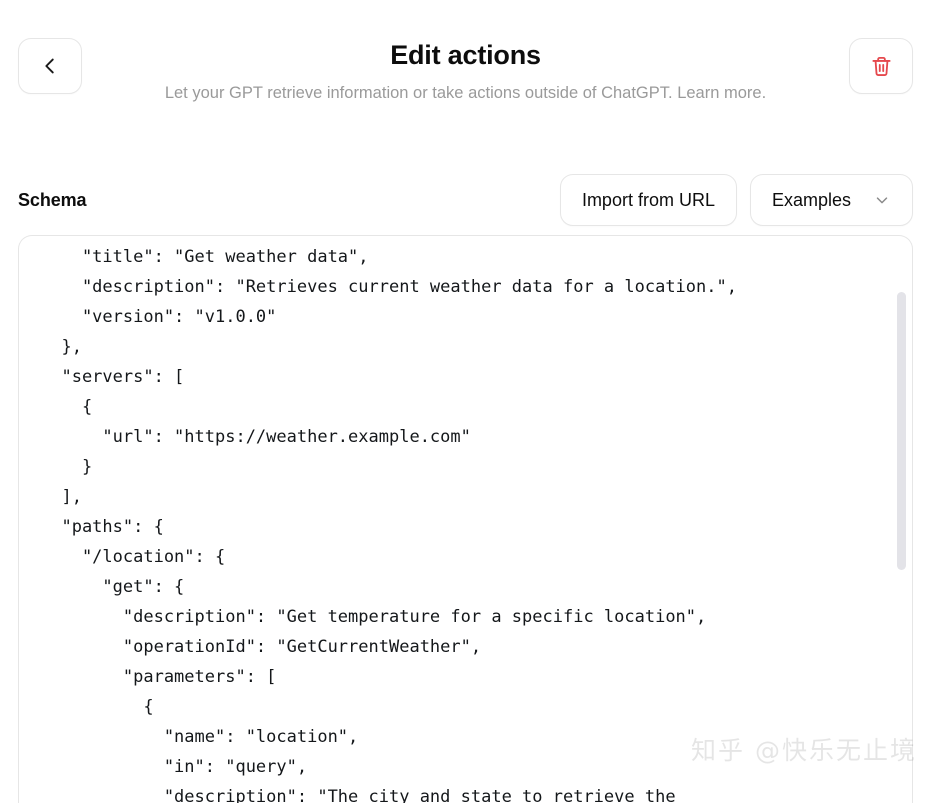  I want to click on import-from-url-label: Import from URL, so click(648, 199).